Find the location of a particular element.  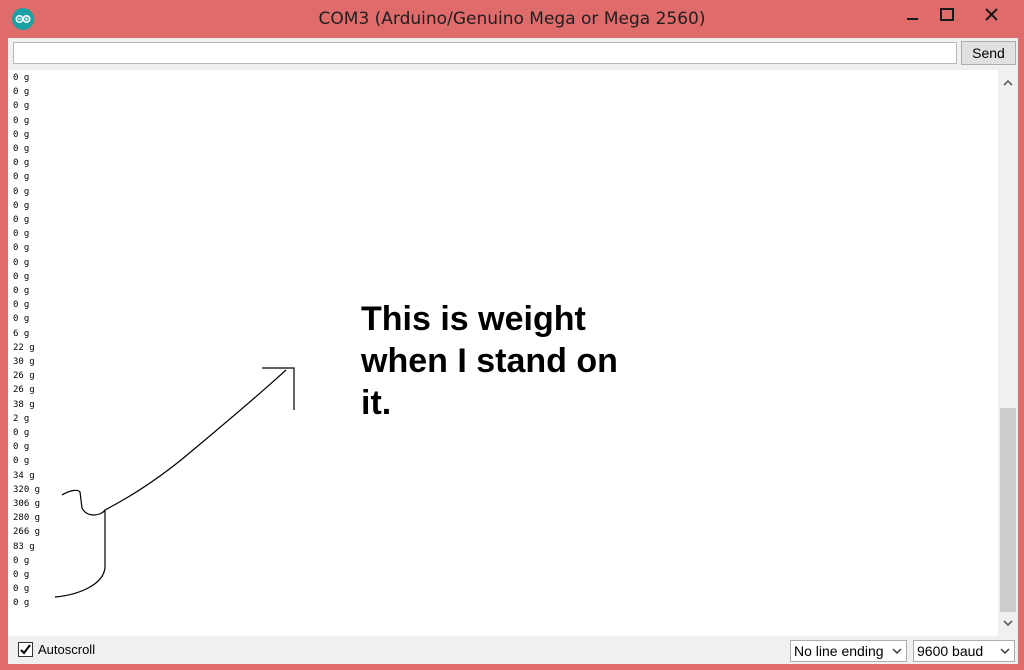

autoscroll-checkbox is located at coordinates (25, 649).